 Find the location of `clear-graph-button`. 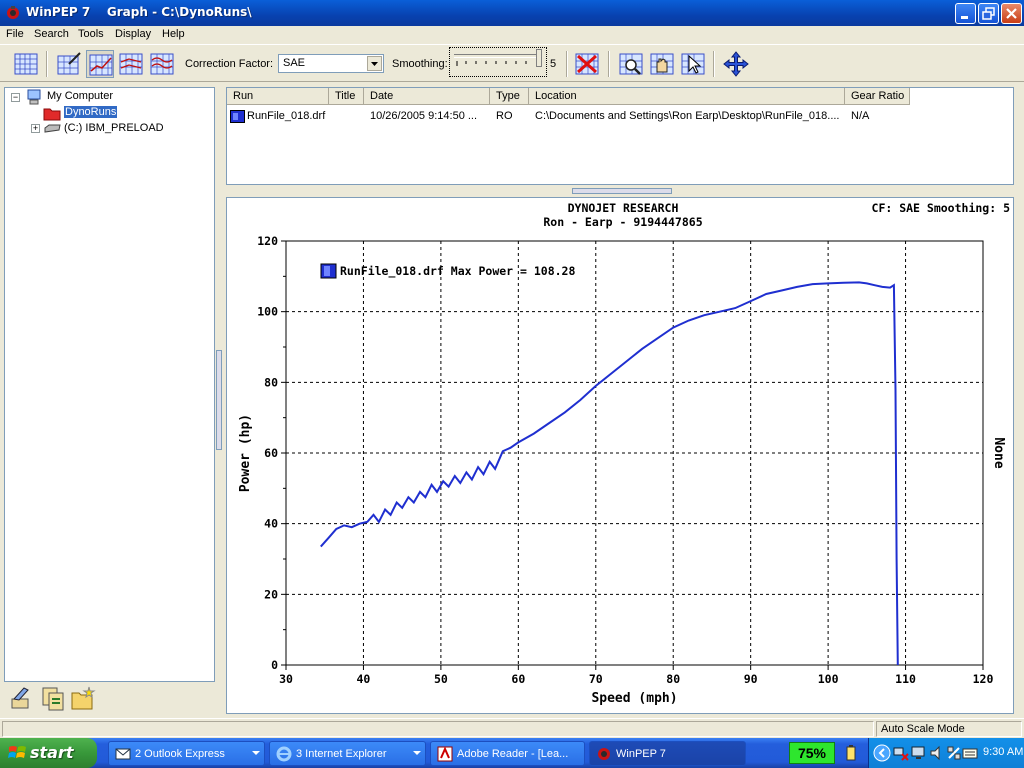

clear-graph-button is located at coordinates (587, 64).